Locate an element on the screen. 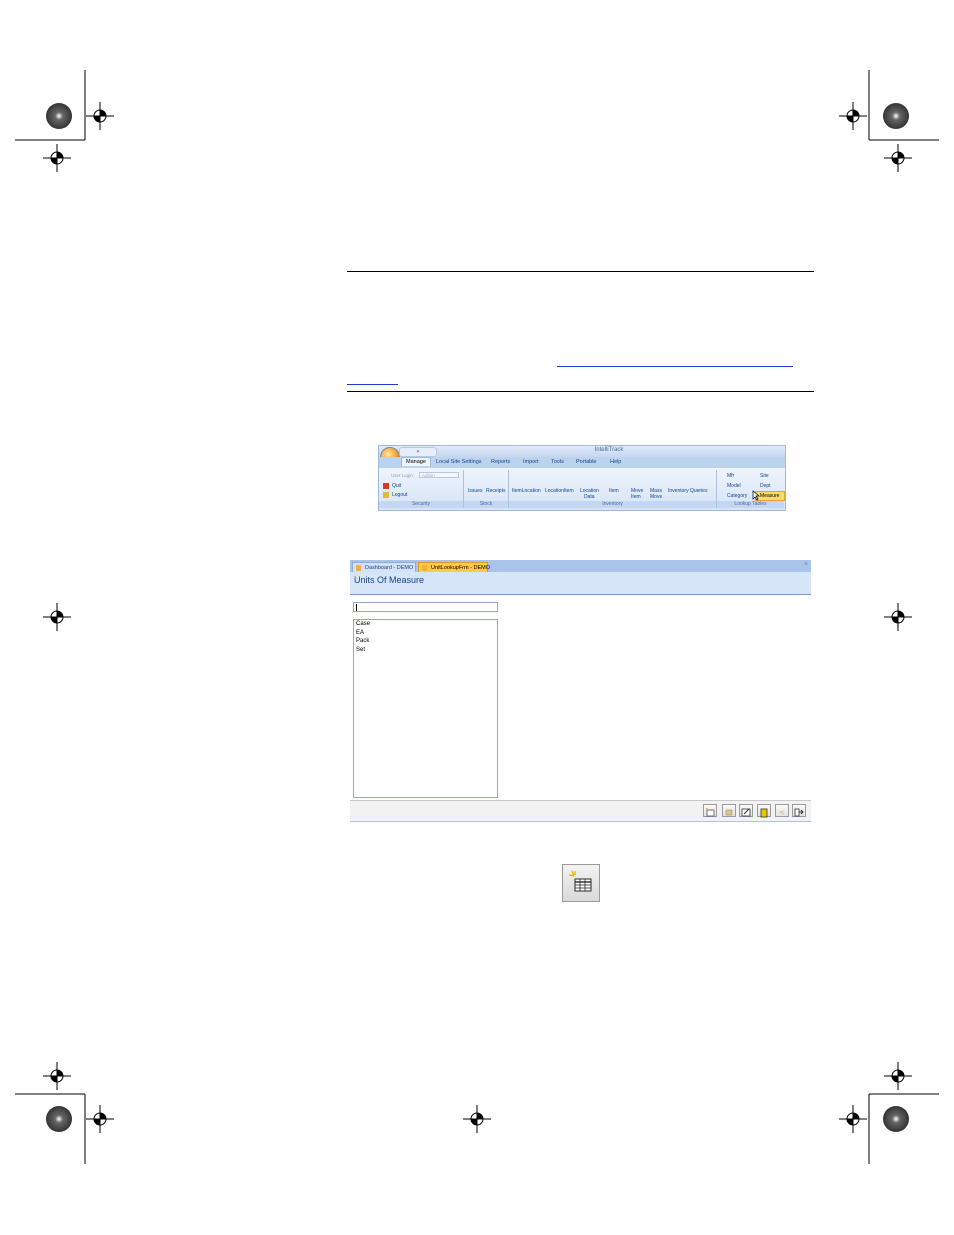 The image size is (954, 1235). header-divider is located at coordinates (580, 594).